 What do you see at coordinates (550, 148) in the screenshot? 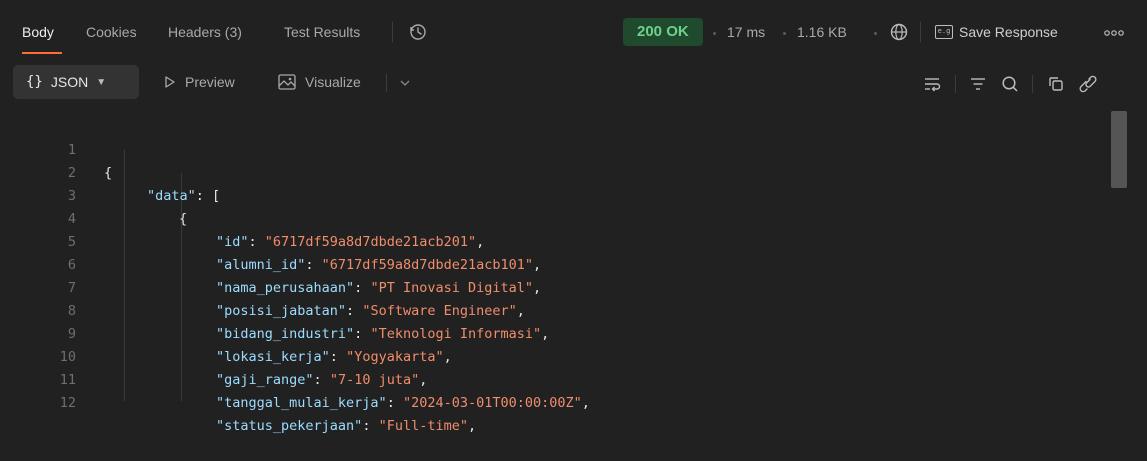
I see `code-line: 1 {` at bounding box center [550, 148].